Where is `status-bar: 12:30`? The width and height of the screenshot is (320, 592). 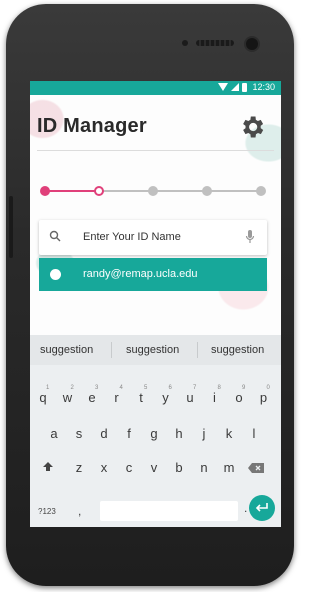 status-bar: 12:30 is located at coordinates (155, 88).